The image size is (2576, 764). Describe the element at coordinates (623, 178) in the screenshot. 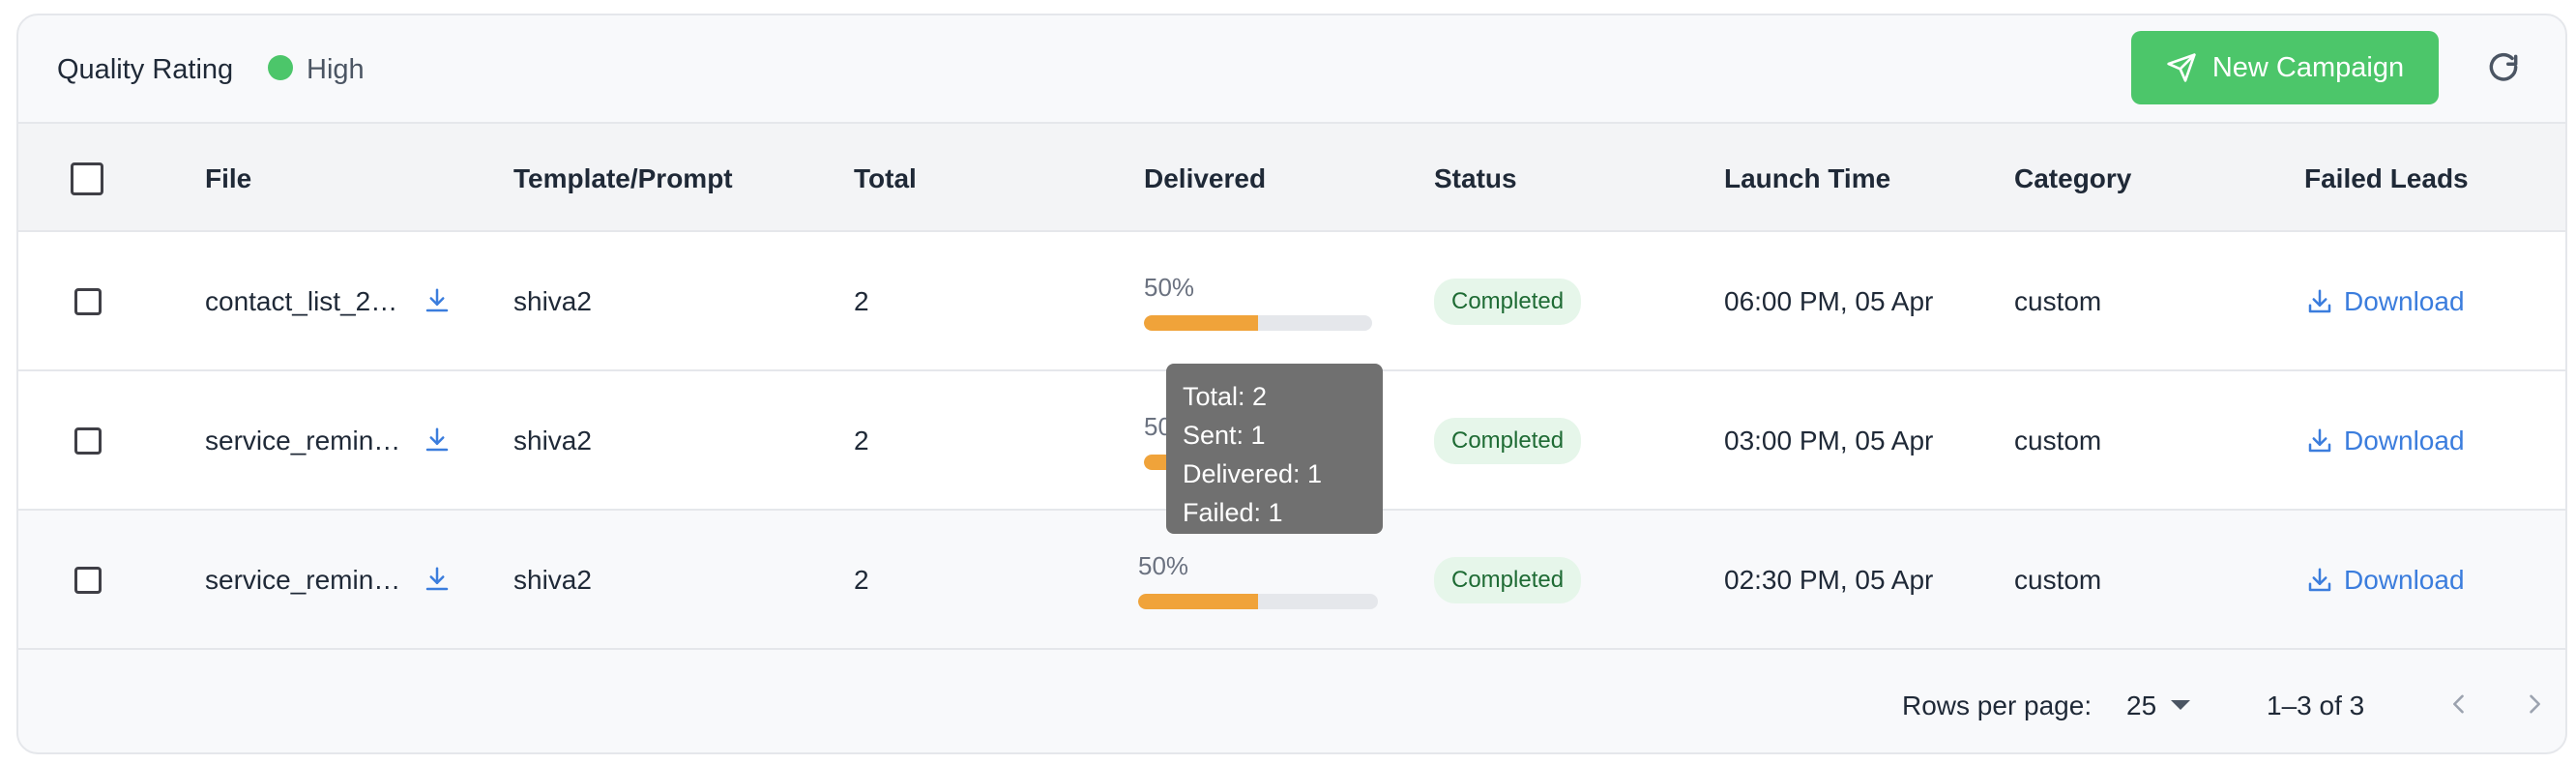

I see `column-header-template: Template/Prompt` at that location.